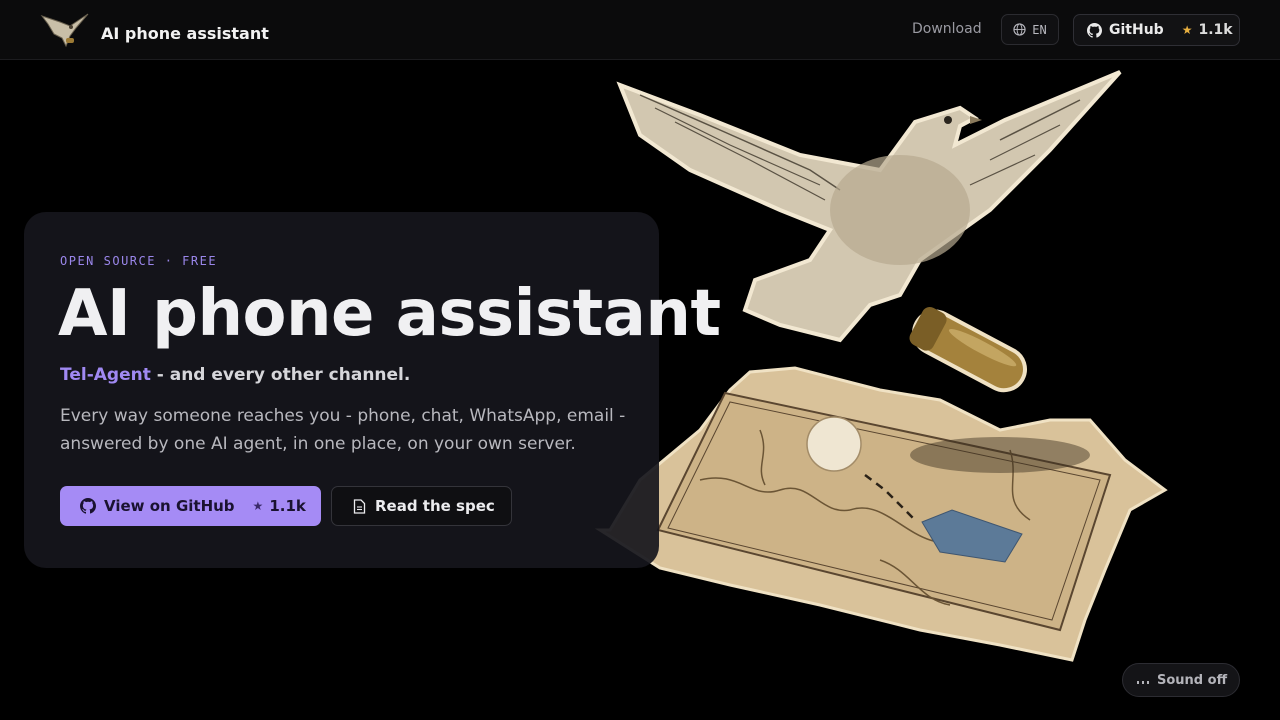 This screenshot has height=720, width=1280. Describe the element at coordinates (1143, 682) in the screenshot. I see `sound-waves-icon` at that location.